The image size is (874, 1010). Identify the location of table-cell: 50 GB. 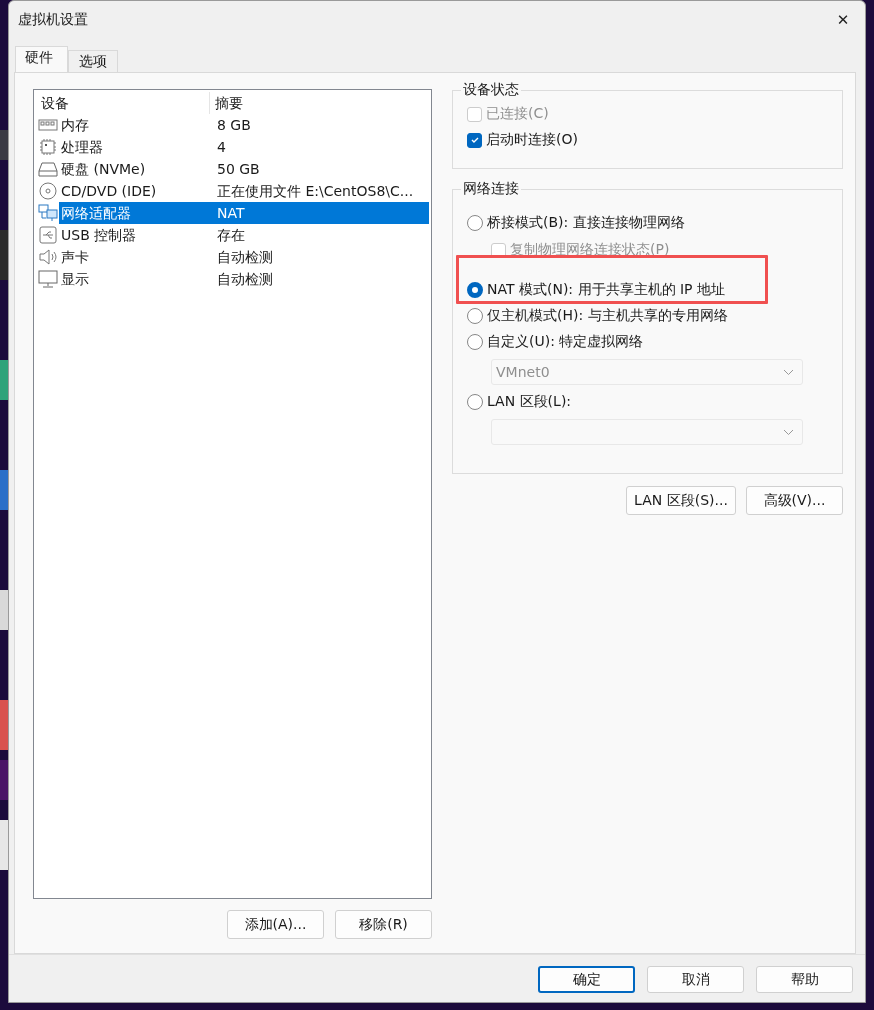
(320, 169).